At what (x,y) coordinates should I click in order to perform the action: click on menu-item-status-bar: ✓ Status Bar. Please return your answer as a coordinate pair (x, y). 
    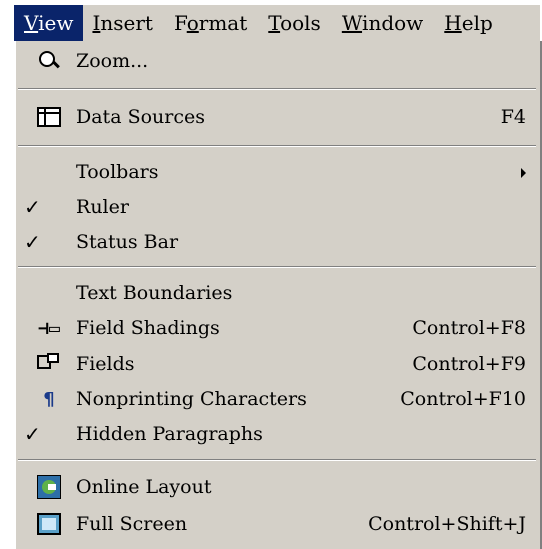
    Looking at the image, I should click on (277, 242).